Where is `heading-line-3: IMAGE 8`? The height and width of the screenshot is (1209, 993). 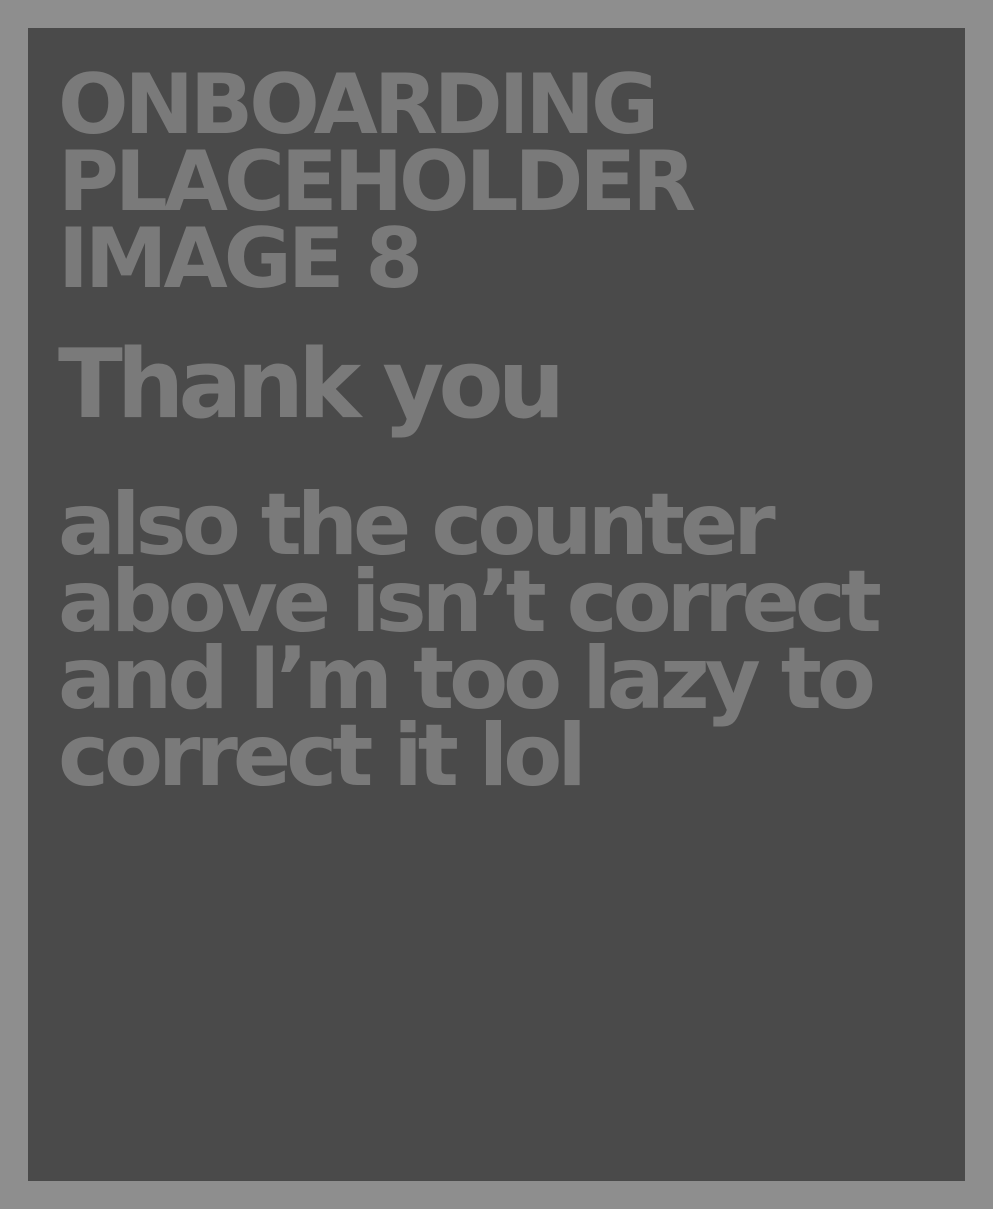
heading-line-3: IMAGE 8 is located at coordinates (240, 258).